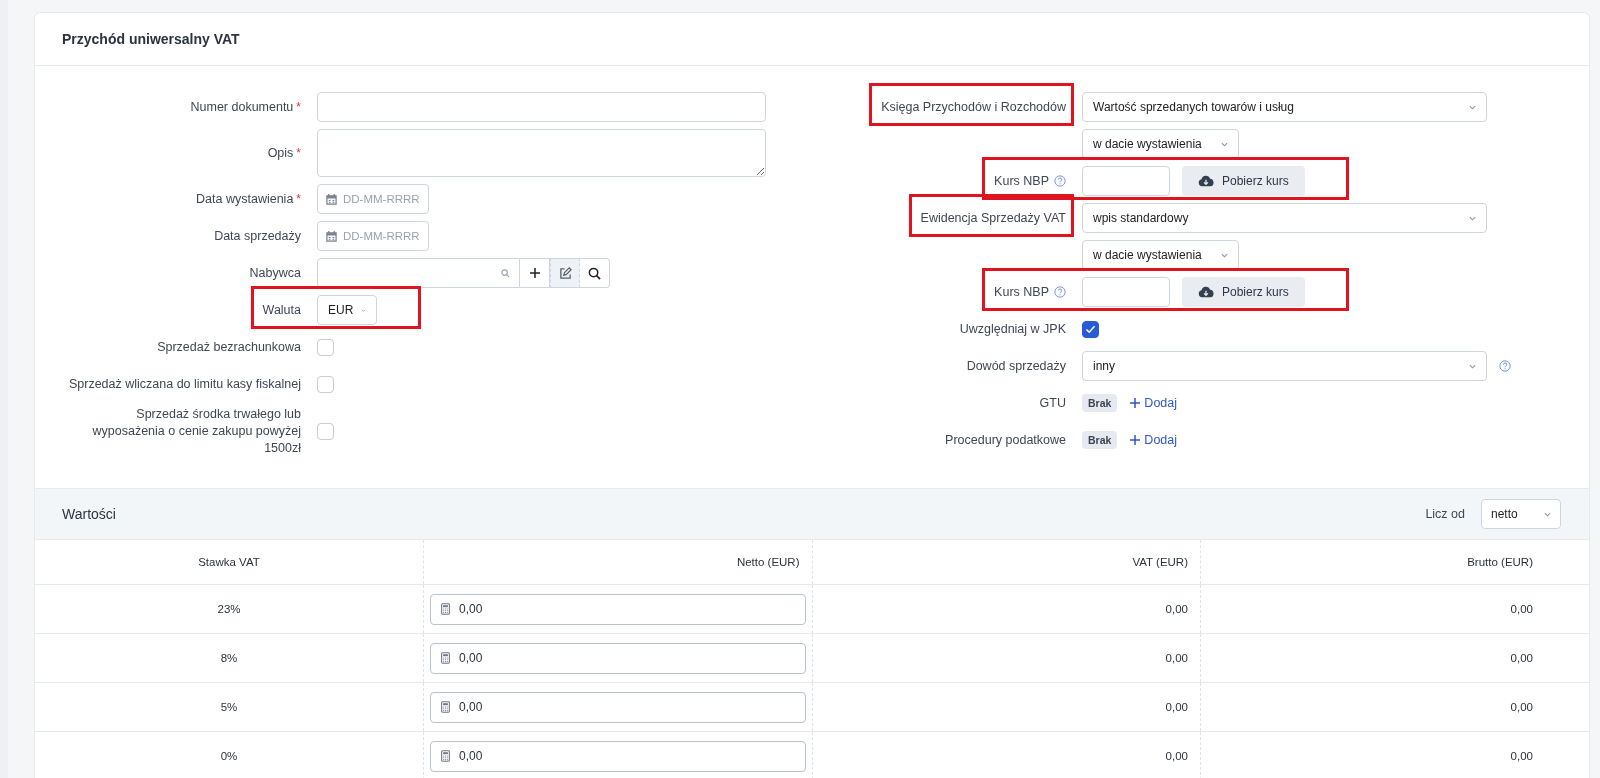 The height and width of the screenshot is (778, 1600). What do you see at coordinates (1193, 107) in the screenshot?
I see `select-value: Wartość sprzedanych towarów i usług` at bounding box center [1193, 107].